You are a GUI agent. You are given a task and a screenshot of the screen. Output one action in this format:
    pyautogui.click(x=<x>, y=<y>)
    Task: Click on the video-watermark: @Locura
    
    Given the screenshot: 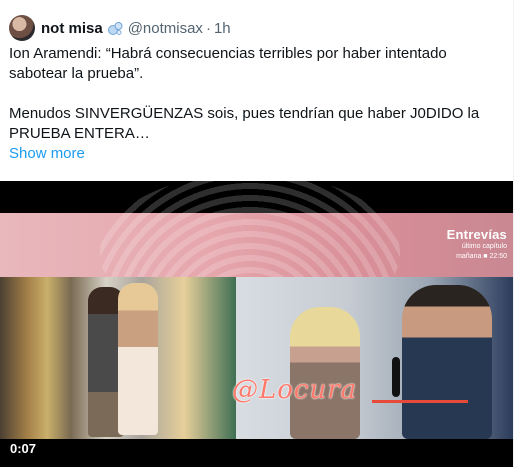 What is the action you would take?
    pyautogui.click(x=295, y=390)
    